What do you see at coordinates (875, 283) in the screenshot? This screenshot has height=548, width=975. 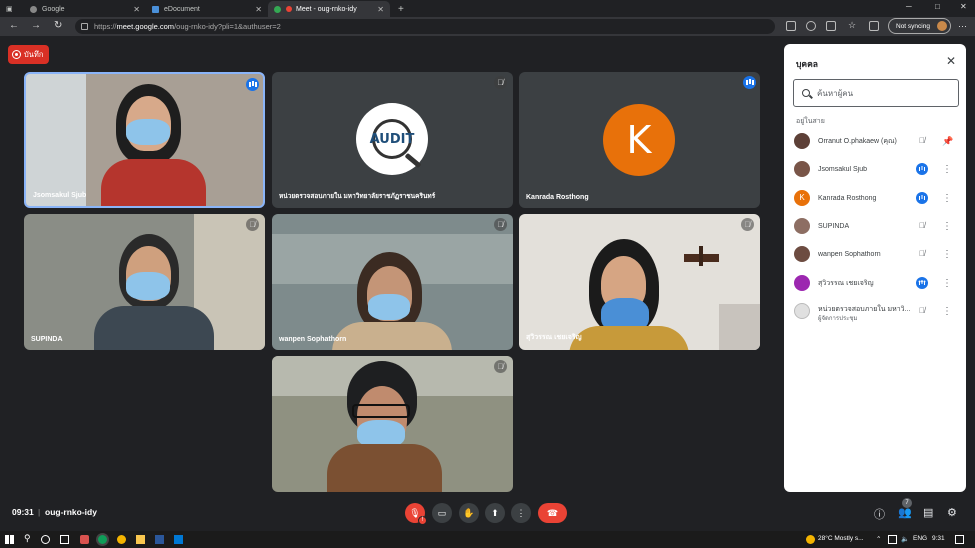 I see `participant-row: สุวิวรรณ เชยเจริญ ••• ⋮` at bounding box center [875, 283].